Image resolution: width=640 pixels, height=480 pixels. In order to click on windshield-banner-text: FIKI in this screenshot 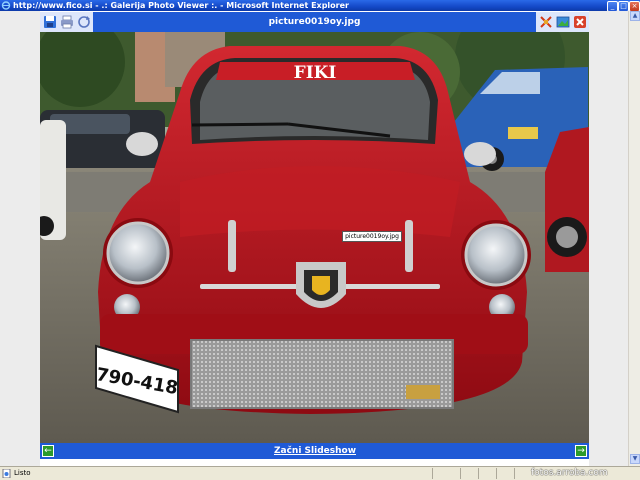, I will do `click(315, 73)`.